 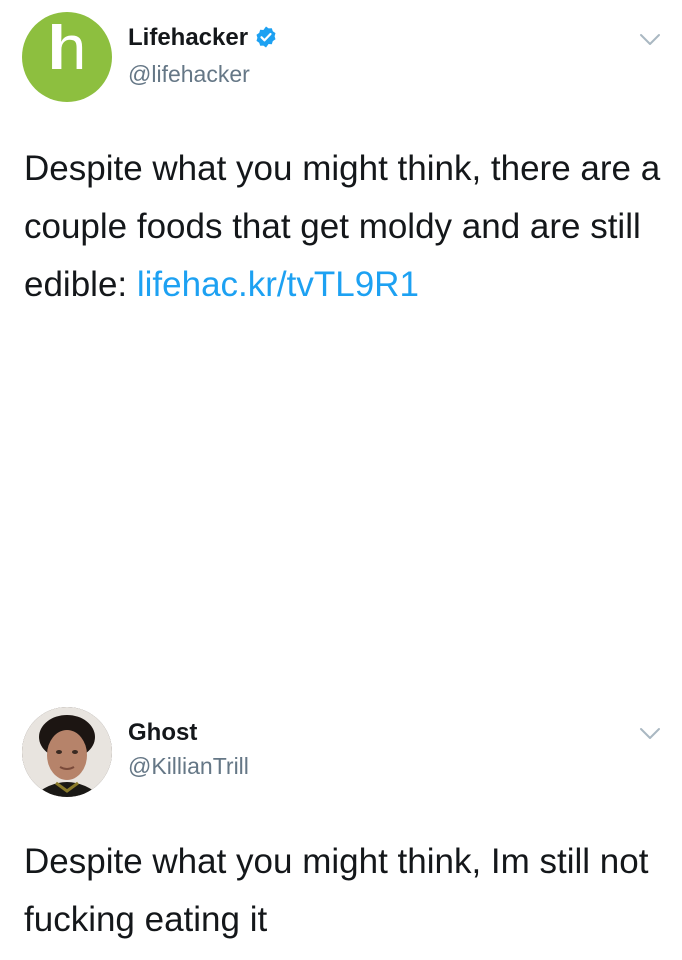 I want to click on lifehacker-logo-text: lh, so click(x=66, y=48).